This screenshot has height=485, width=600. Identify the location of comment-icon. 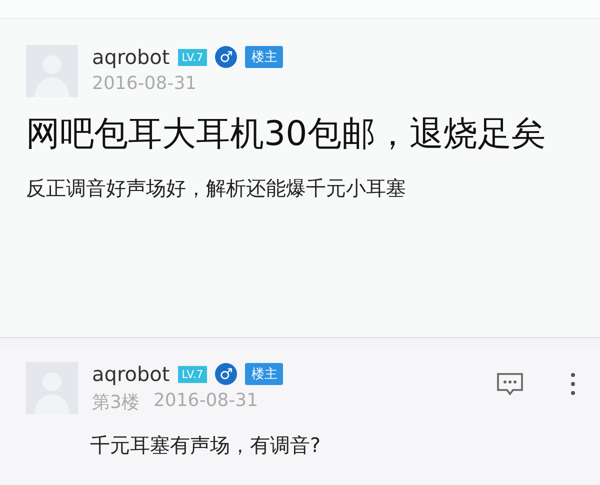
(510, 384).